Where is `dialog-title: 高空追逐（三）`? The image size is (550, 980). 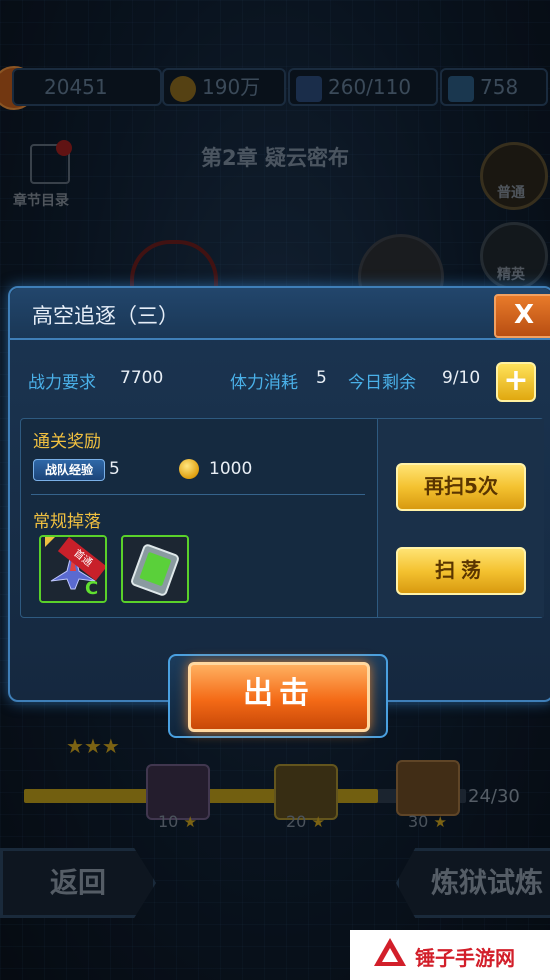 dialog-title: 高空追逐（三） is located at coordinates (105, 316).